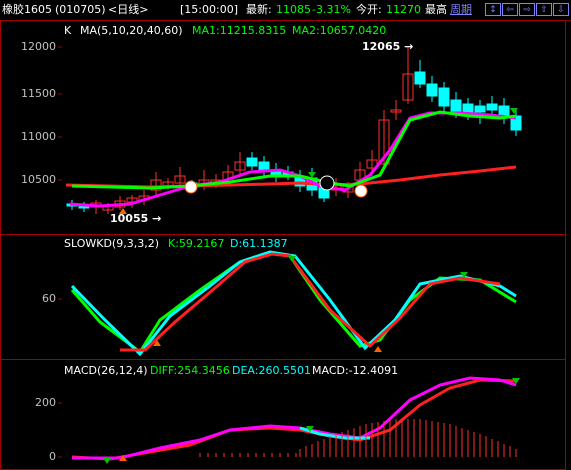 Image resolution: width=571 pixels, height=470 pixels. What do you see at coordinates (38, 179) in the screenshot?
I see `y-tick: 10500` at bounding box center [38, 179].